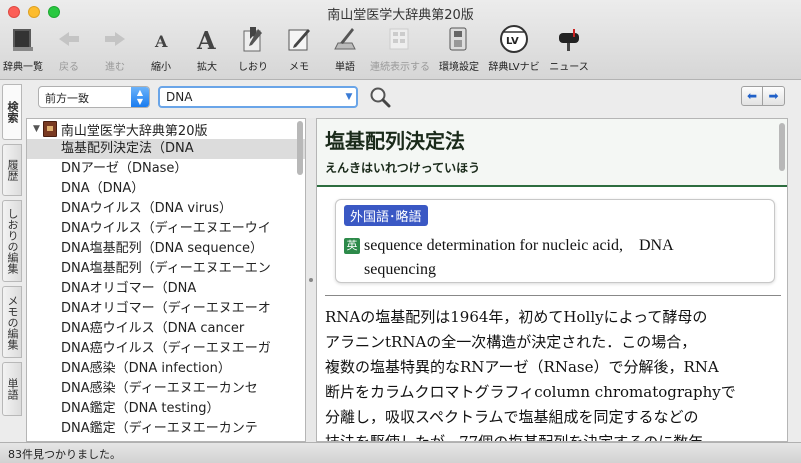  I want to click on continuous-display-button: 連続表示する, so click(400, 50).